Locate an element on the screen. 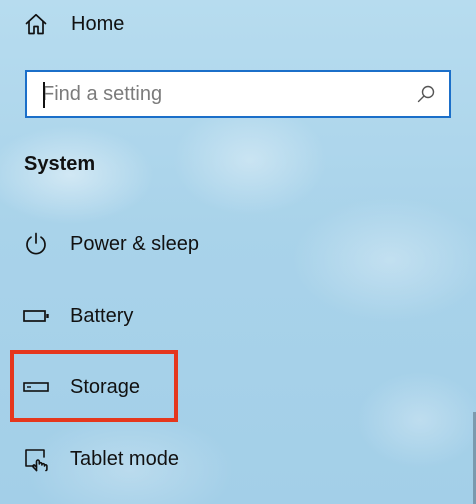 This screenshot has height=504, width=476. nav-item-power-sleep: Power & sleep is located at coordinates (109, 244).